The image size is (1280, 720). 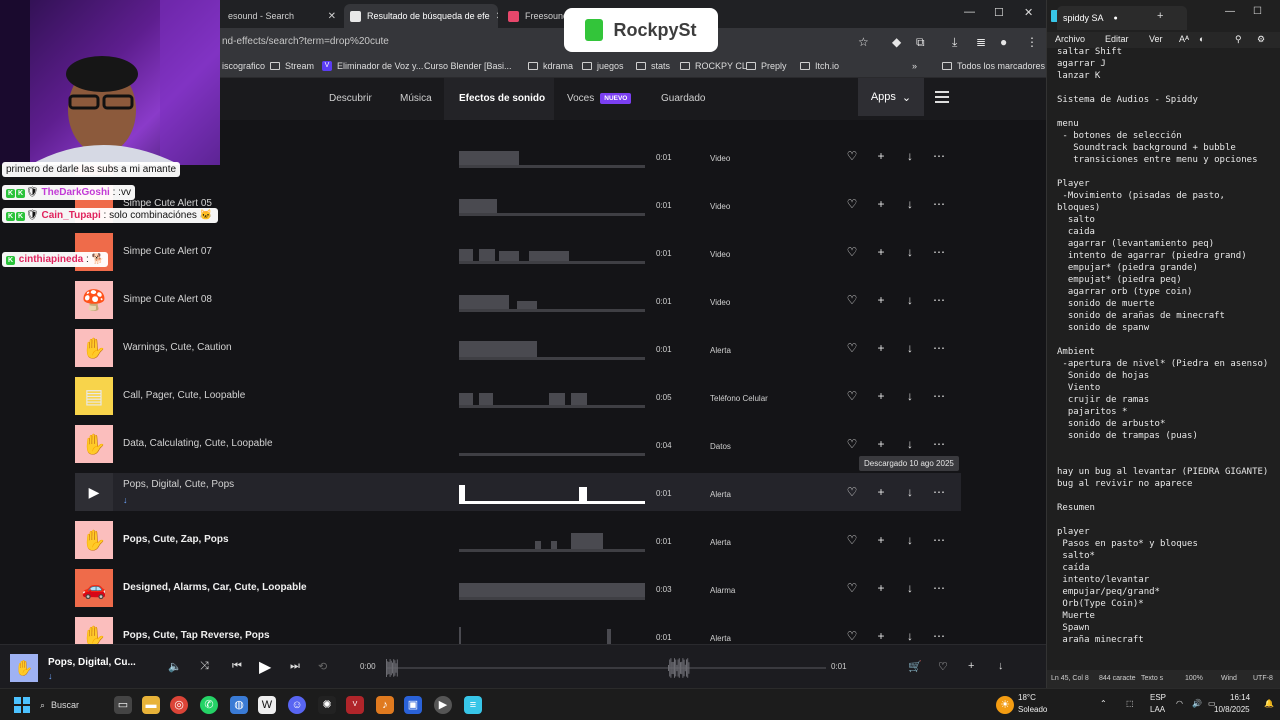 What do you see at coordinates (1179, 703) in the screenshot?
I see `wifi-icon: ◠` at bounding box center [1179, 703].